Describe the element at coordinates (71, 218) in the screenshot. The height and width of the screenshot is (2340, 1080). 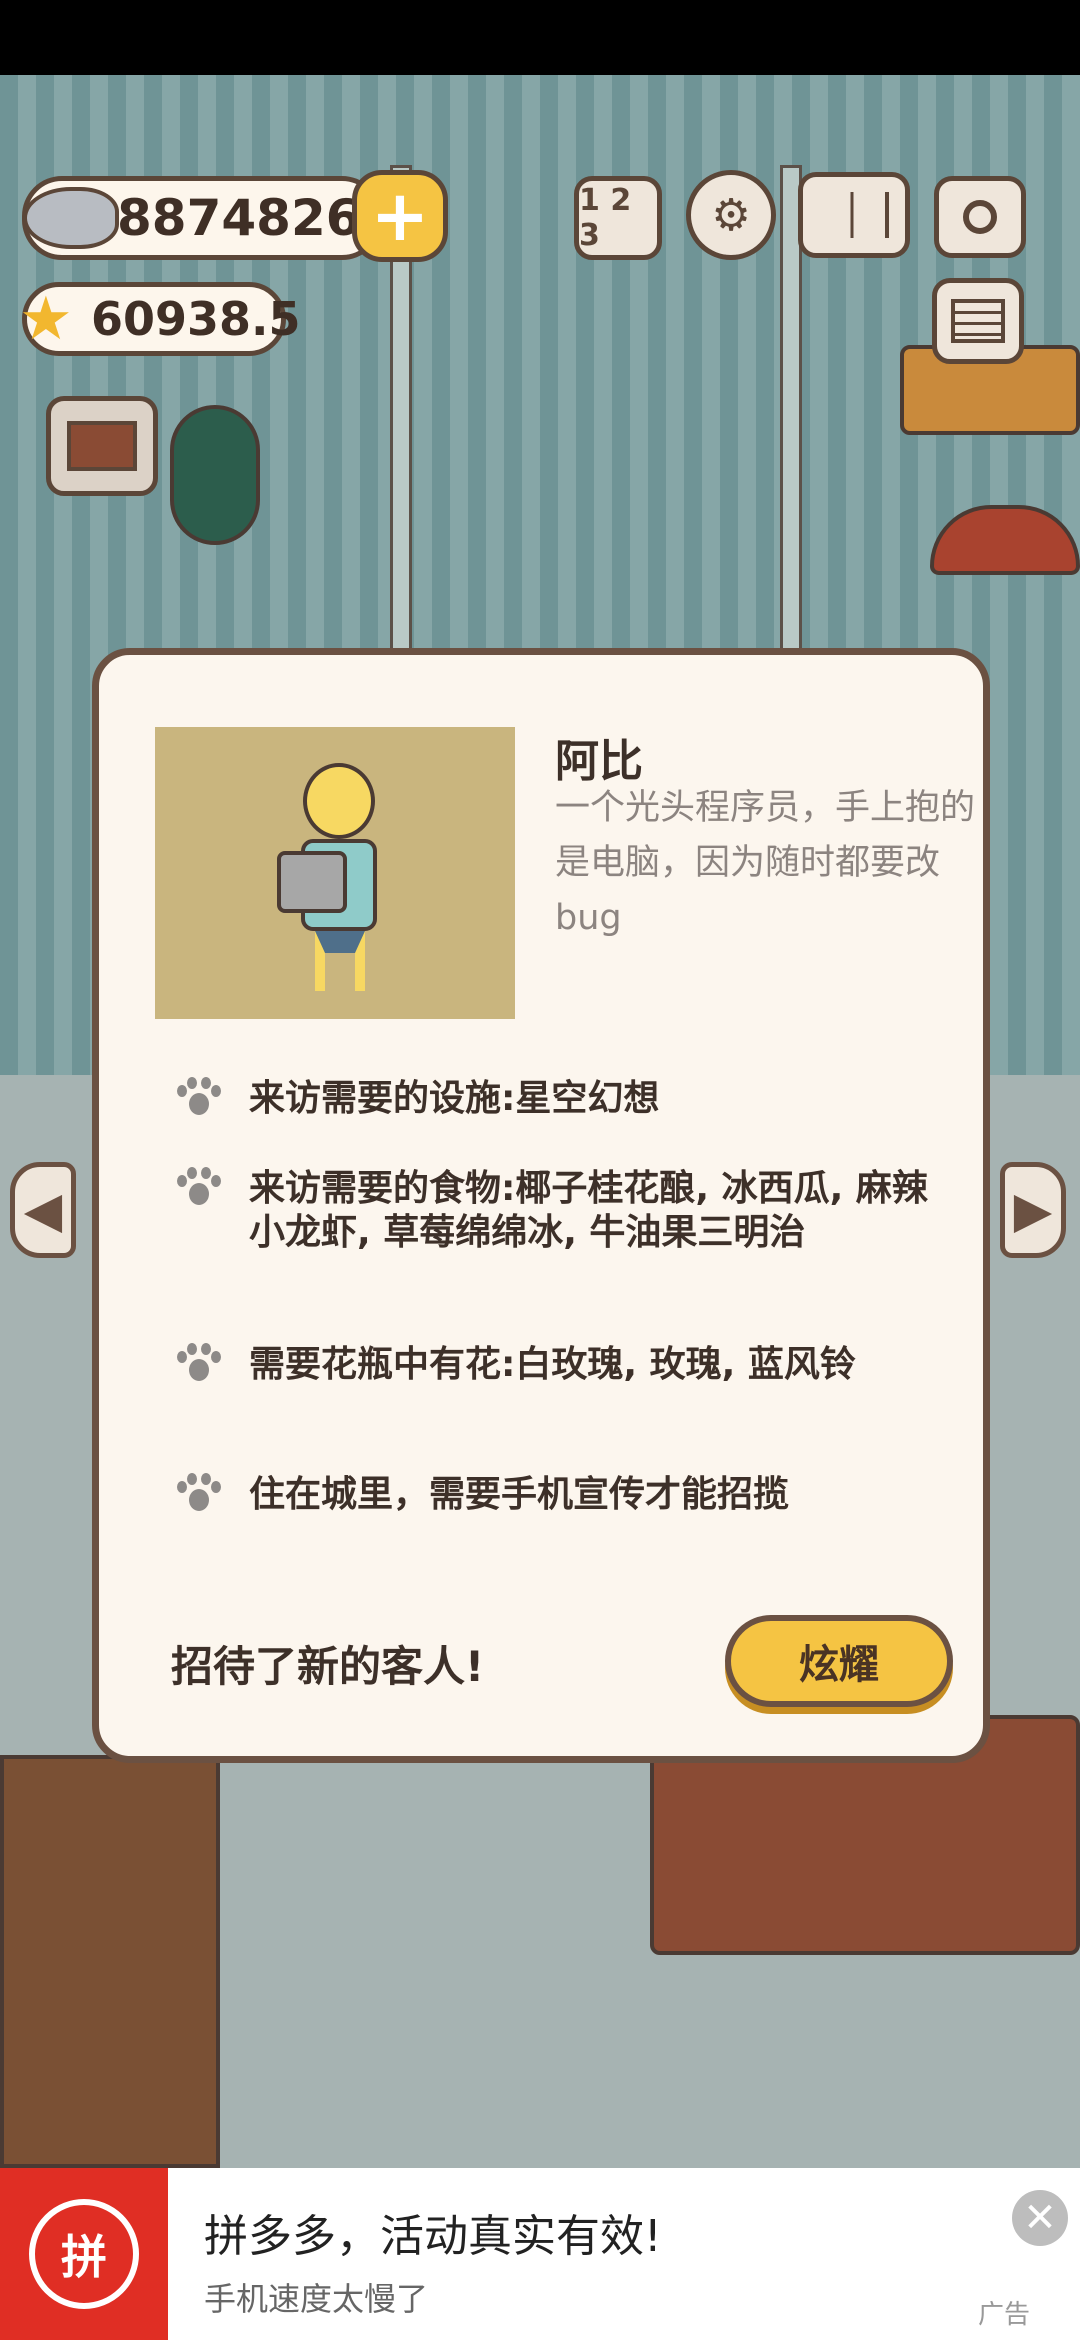
I see `fish-icon` at that location.